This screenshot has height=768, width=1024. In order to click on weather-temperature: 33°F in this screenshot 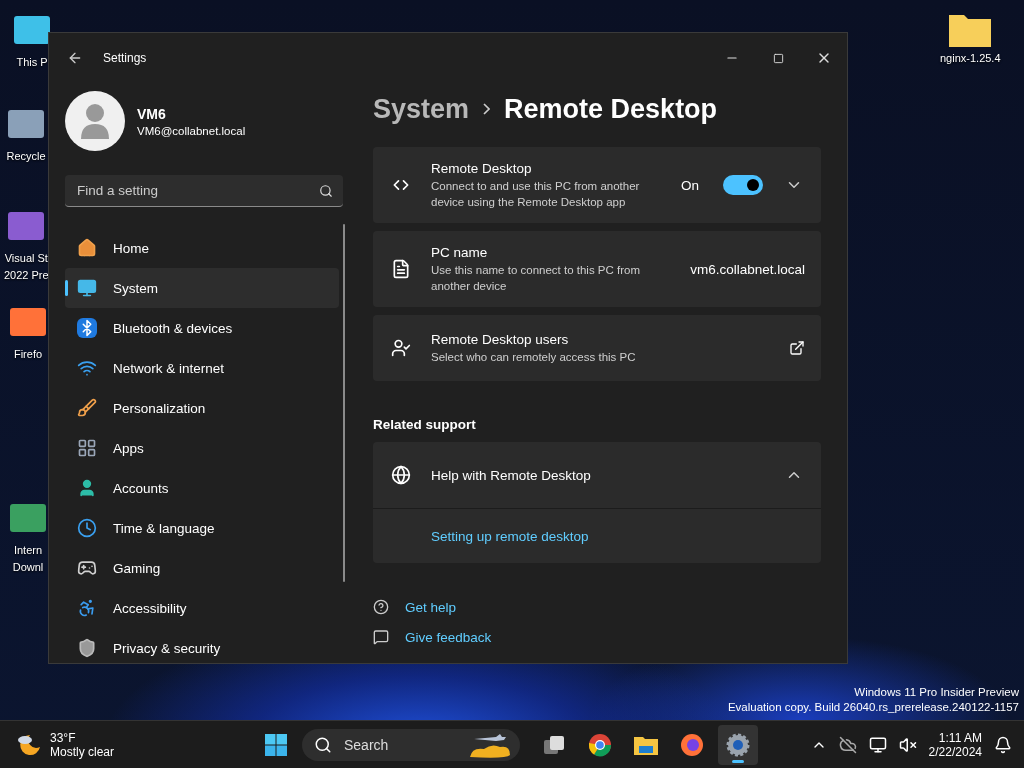, I will do `click(63, 737)`.